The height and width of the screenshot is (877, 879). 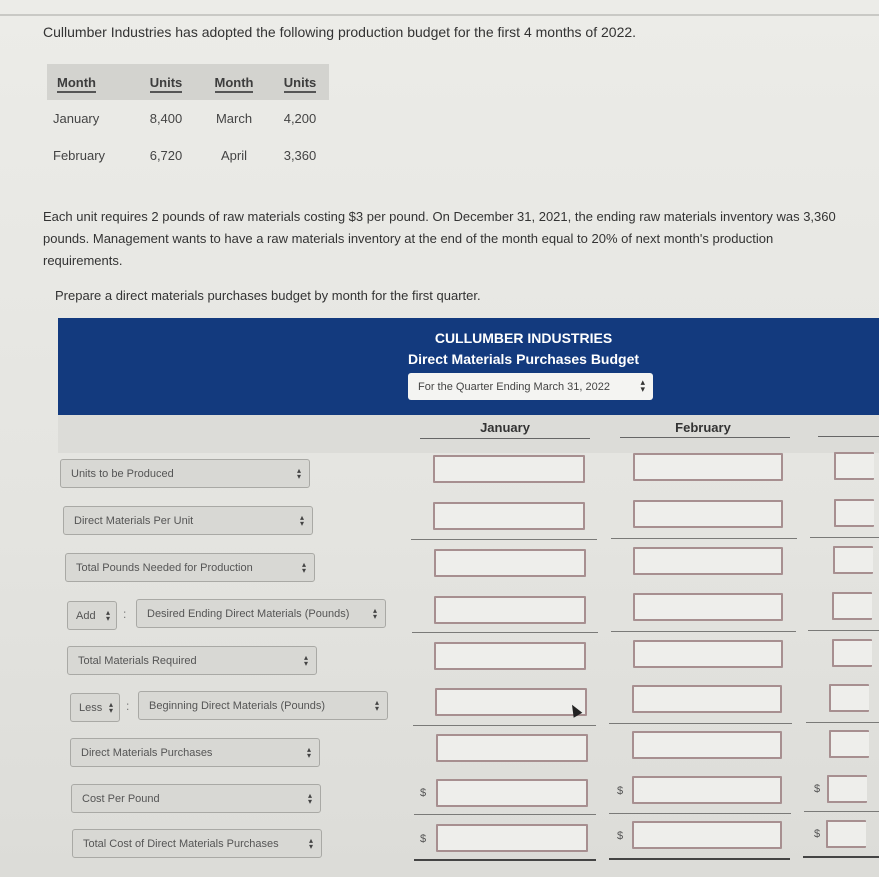 I want to click on table-row: January 8,400 March 4,200, so click(x=188, y=118).